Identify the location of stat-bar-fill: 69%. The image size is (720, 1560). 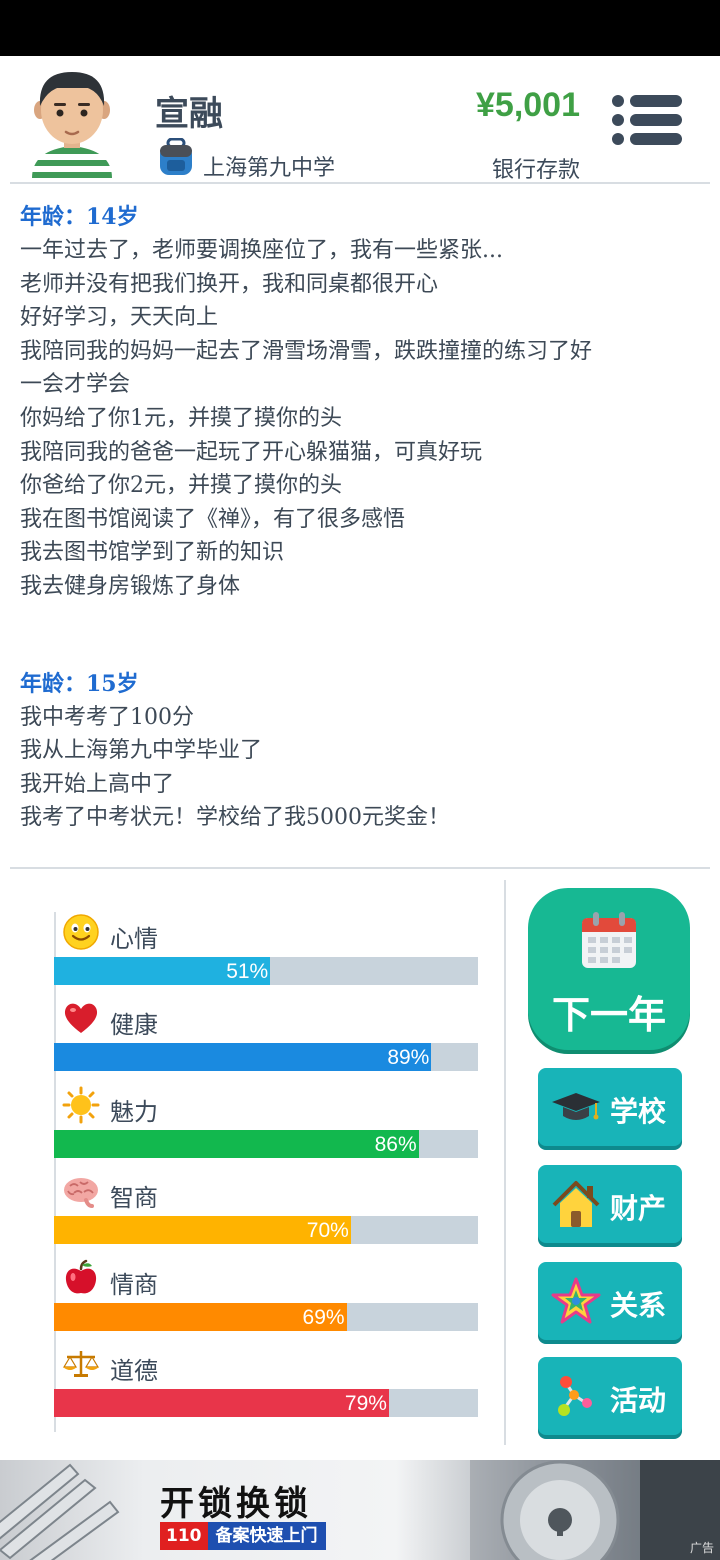
(200, 1316).